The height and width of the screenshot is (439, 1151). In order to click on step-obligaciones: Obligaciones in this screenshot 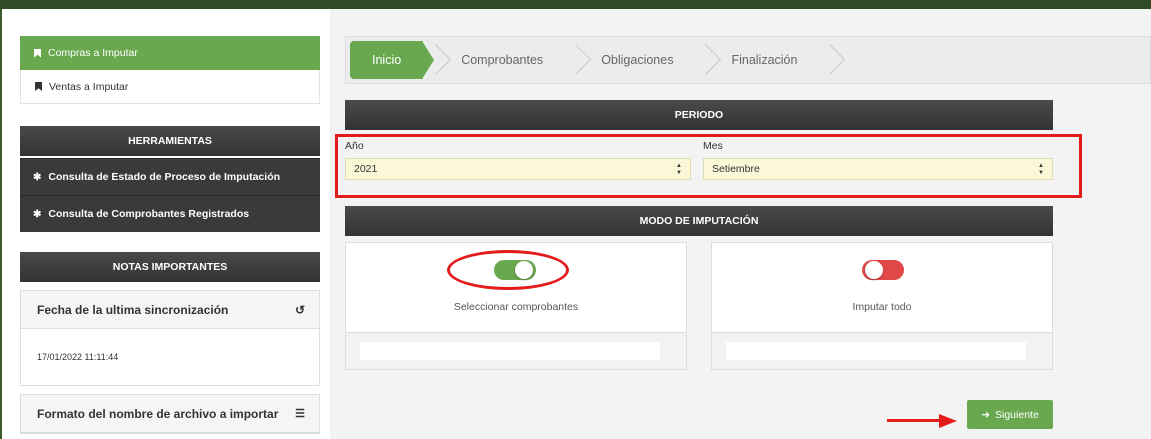, I will do `click(637, 60)`.